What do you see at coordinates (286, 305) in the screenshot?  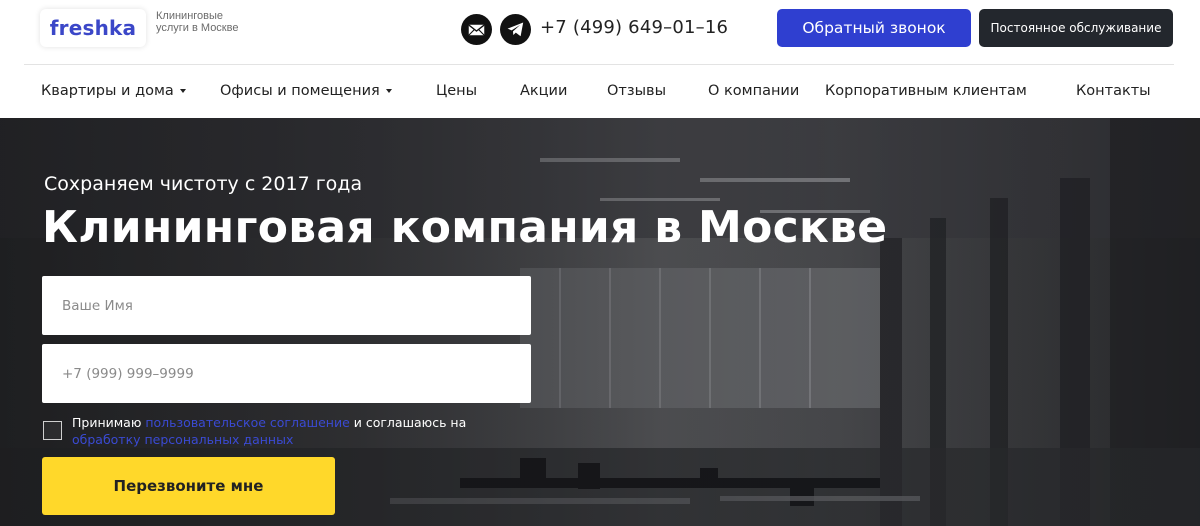 I see `name-input` at bounding box center [286, 305].